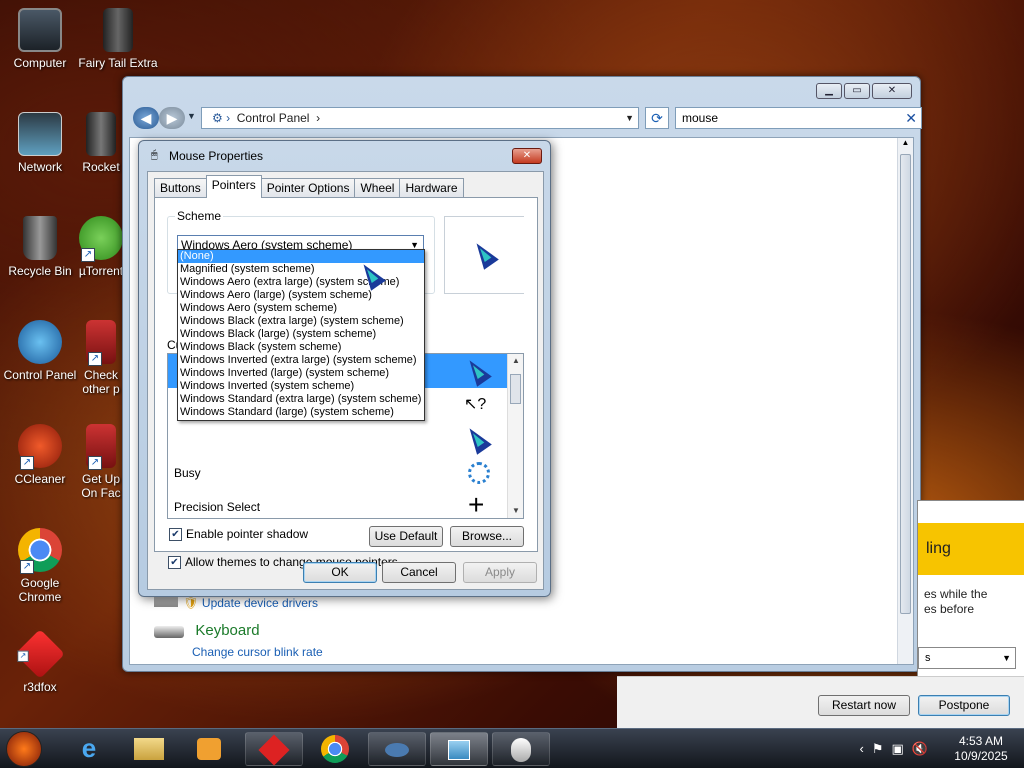 This screenshot has height=768, width=1024. What do you see at coordinates (40, 654) in the screenshot?
I see `r3dfox-icon: ↗` at bounding box center [40, 654].